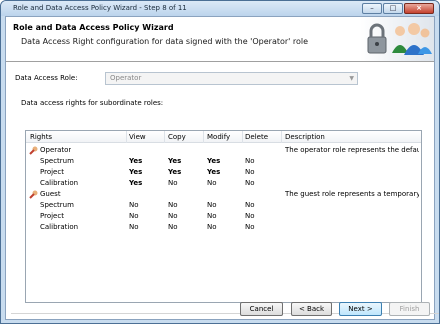  I want to click on table-row: Spectrum No No No No, so click(223, 205).